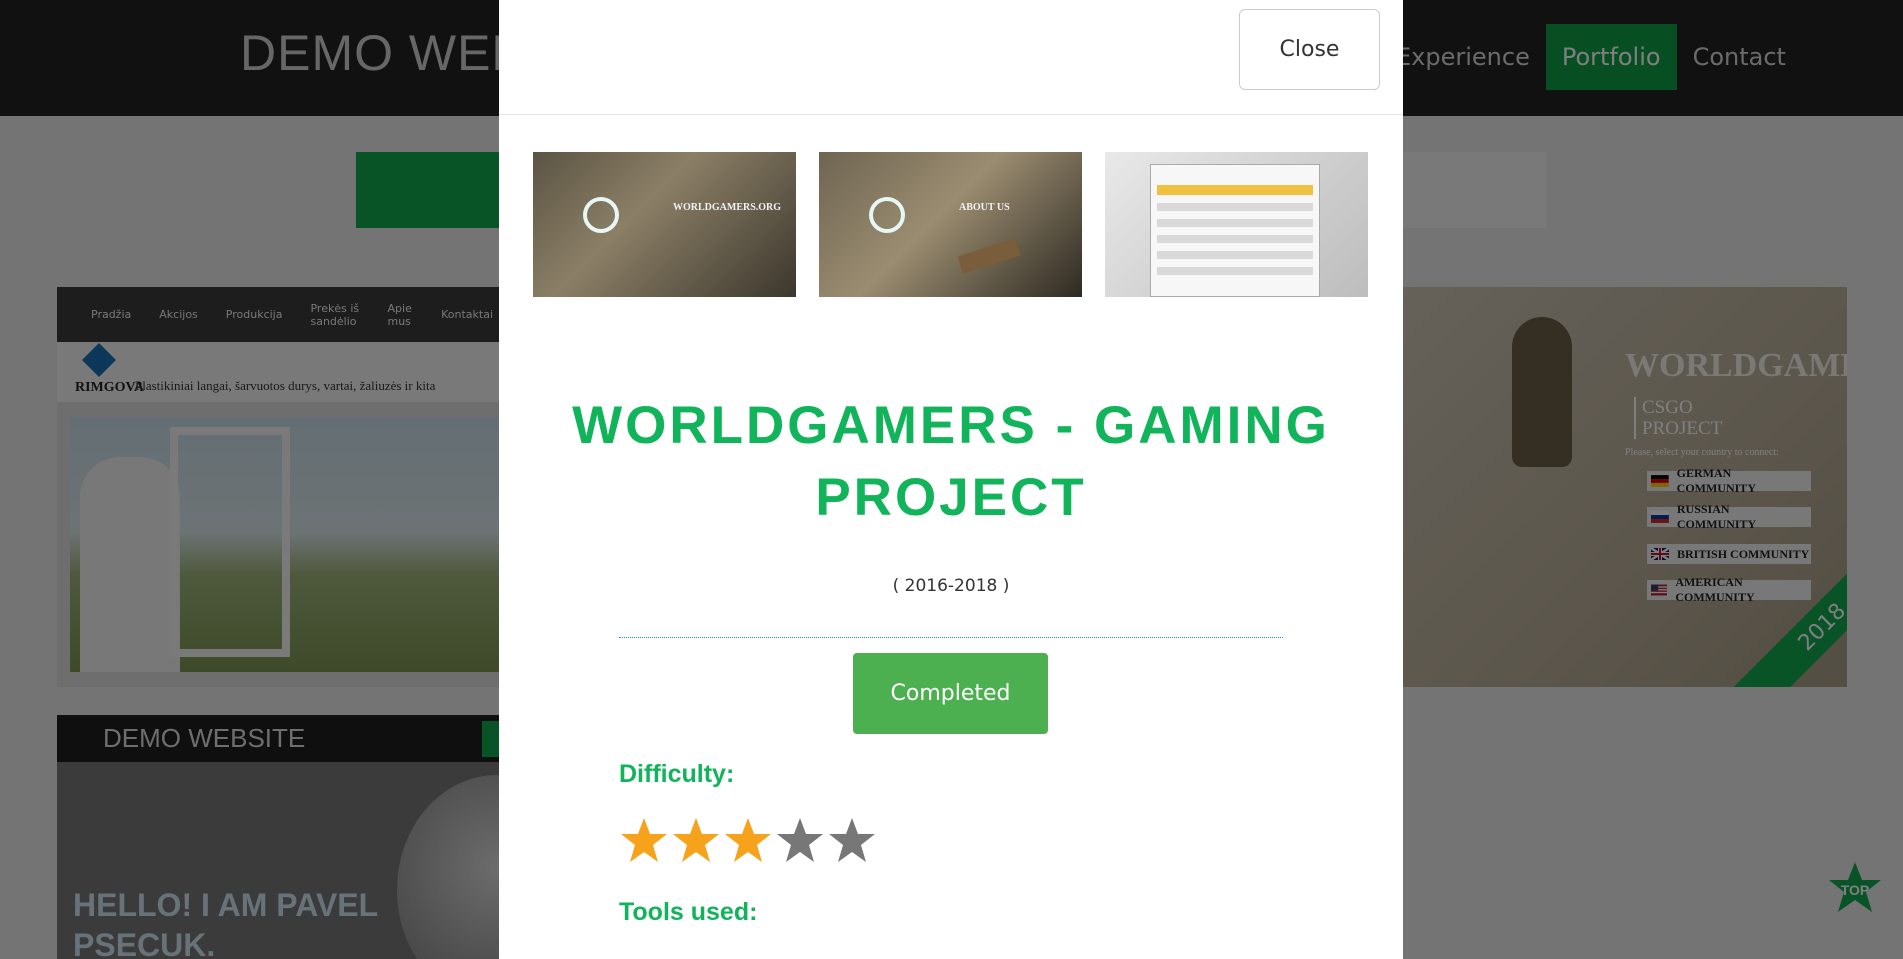  What do you see at coordinates (951, 57) in the screenshot?
I see `modal-header: Close` at bounding box center [951, 57].